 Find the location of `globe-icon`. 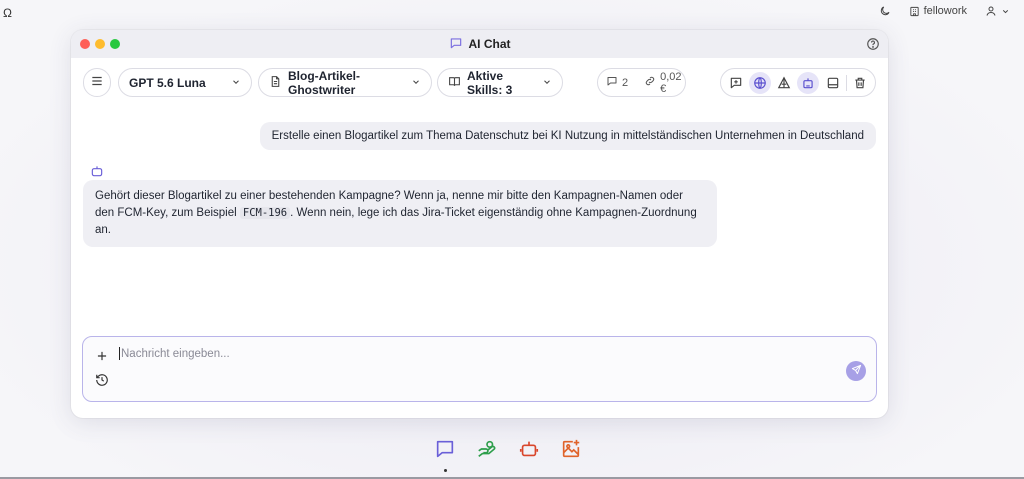

globe-icon is located at coordinates (760, 82).